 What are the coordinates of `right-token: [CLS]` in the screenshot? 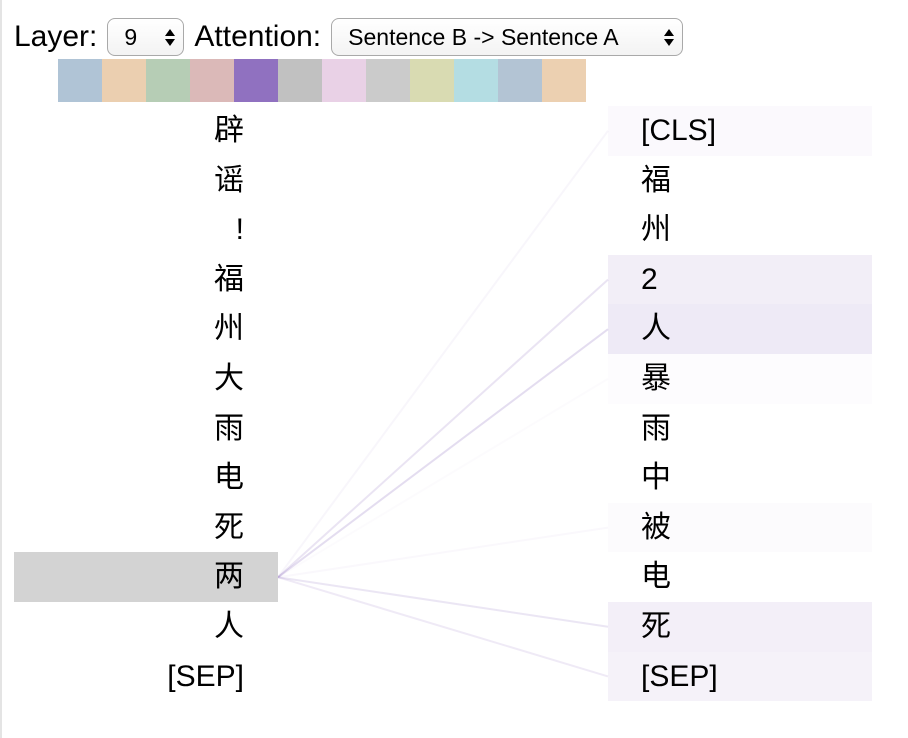 It's located at (740, 131).